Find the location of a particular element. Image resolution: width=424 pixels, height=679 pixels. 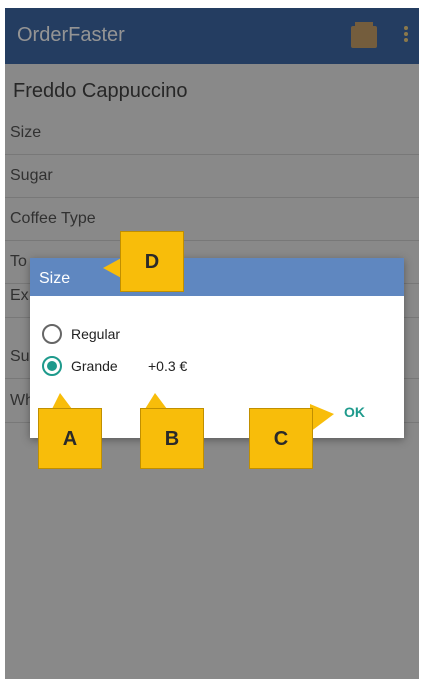

ok-button: OK is located at coordinates (354, 412).